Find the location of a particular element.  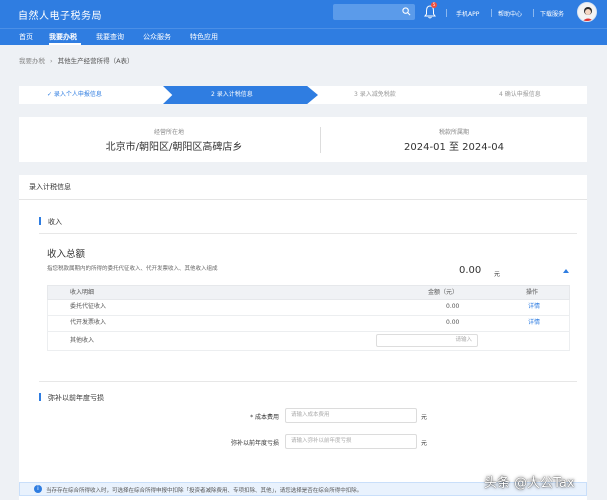

column-header-detail: 收入明细 is located at coordinates (82, 292).